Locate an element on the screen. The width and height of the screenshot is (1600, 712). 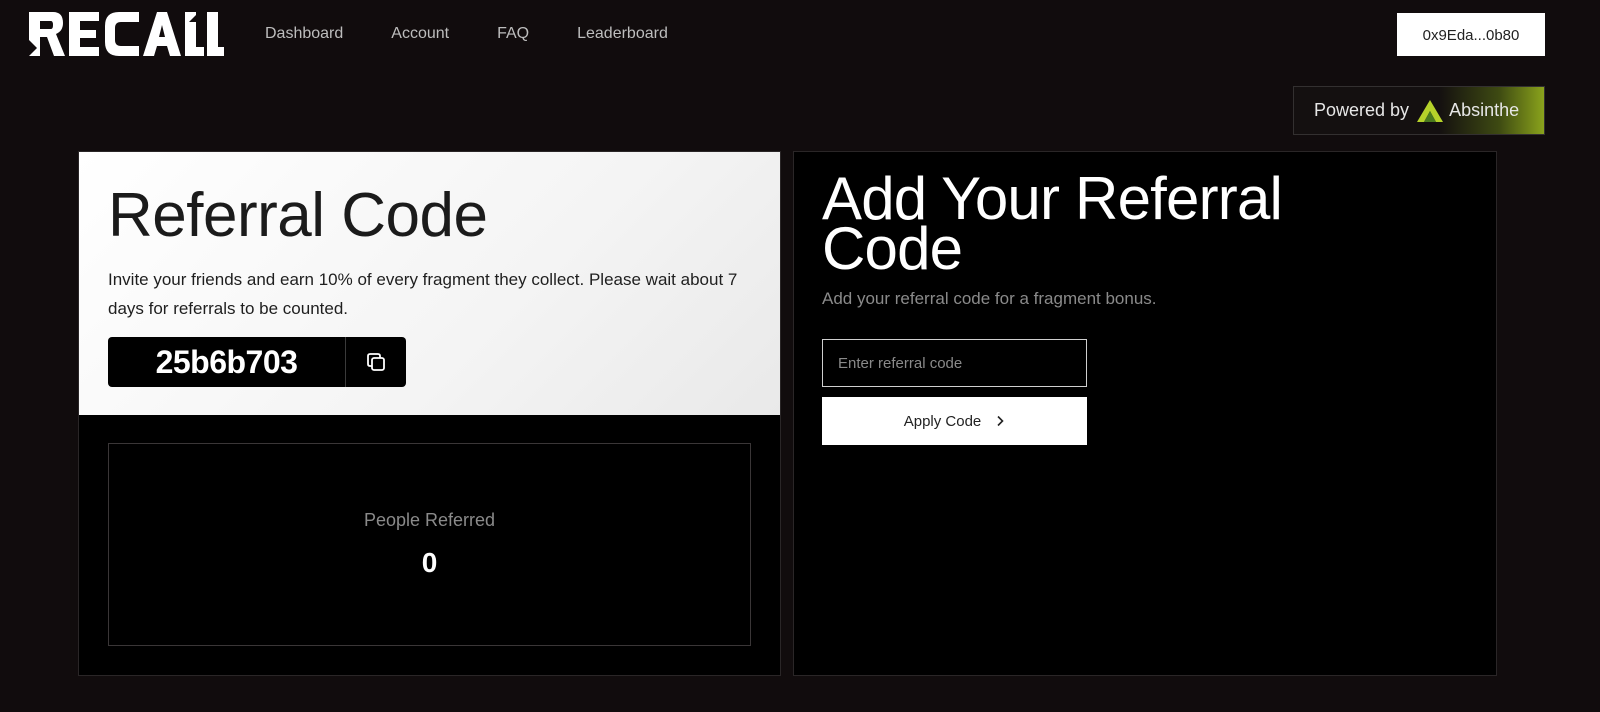
people-referred-label: People Referred is located at coordinates (429, 520).